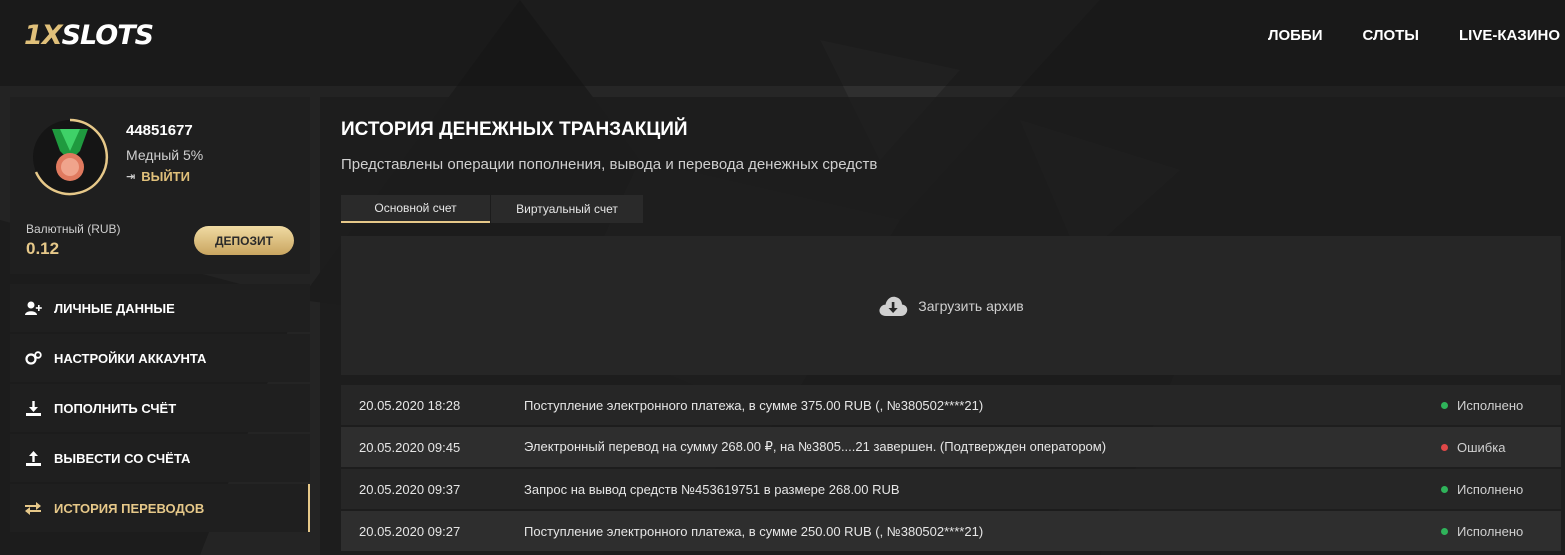 The image size is (1565, 555). I want to click on user-plus-icon, so click(33, 308).